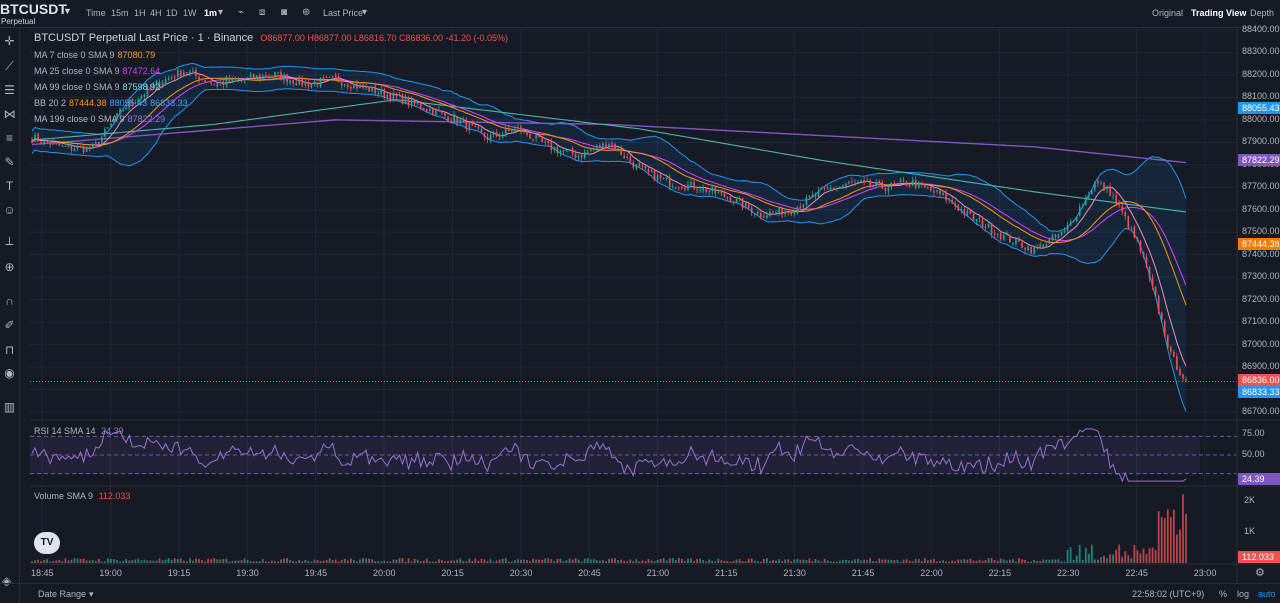 The image size is (1280, 603). I want to click on volume-legend: Volume SMA 9 112.033, so click(82, 496).